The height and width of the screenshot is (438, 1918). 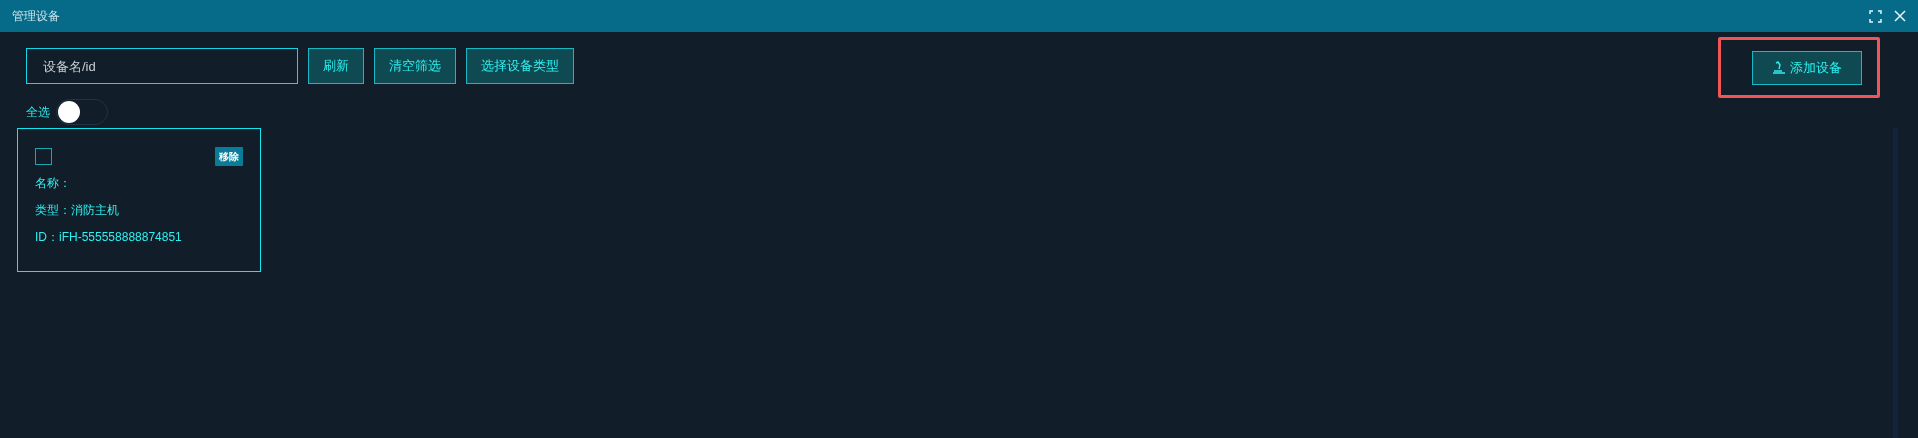 I want to click on checkbox, so click(x=43, y=156).